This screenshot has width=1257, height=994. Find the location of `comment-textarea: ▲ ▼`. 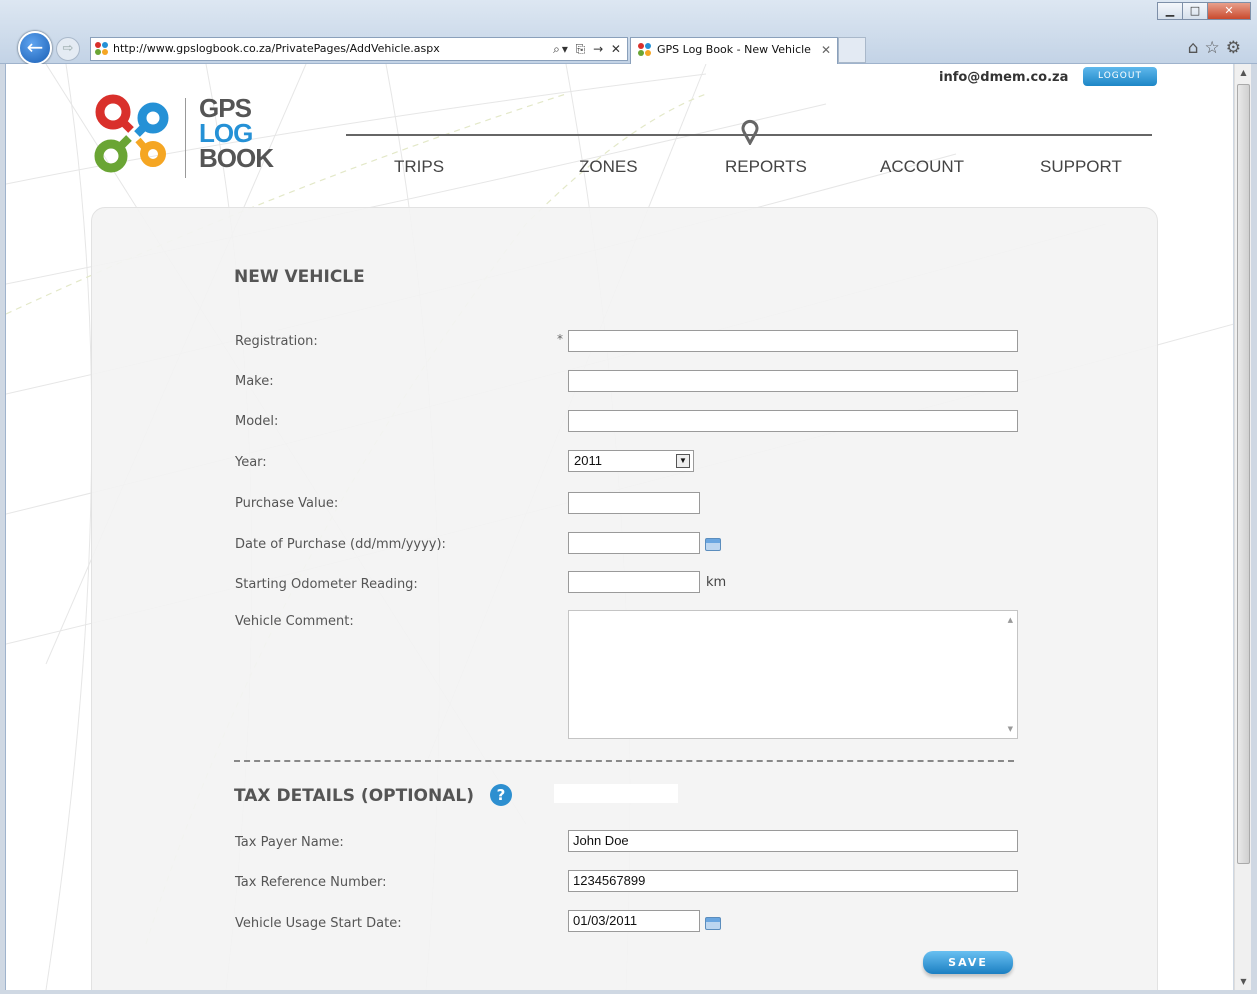

comment-textarea: ▲ ▼ is located at coordinates (793, 674).